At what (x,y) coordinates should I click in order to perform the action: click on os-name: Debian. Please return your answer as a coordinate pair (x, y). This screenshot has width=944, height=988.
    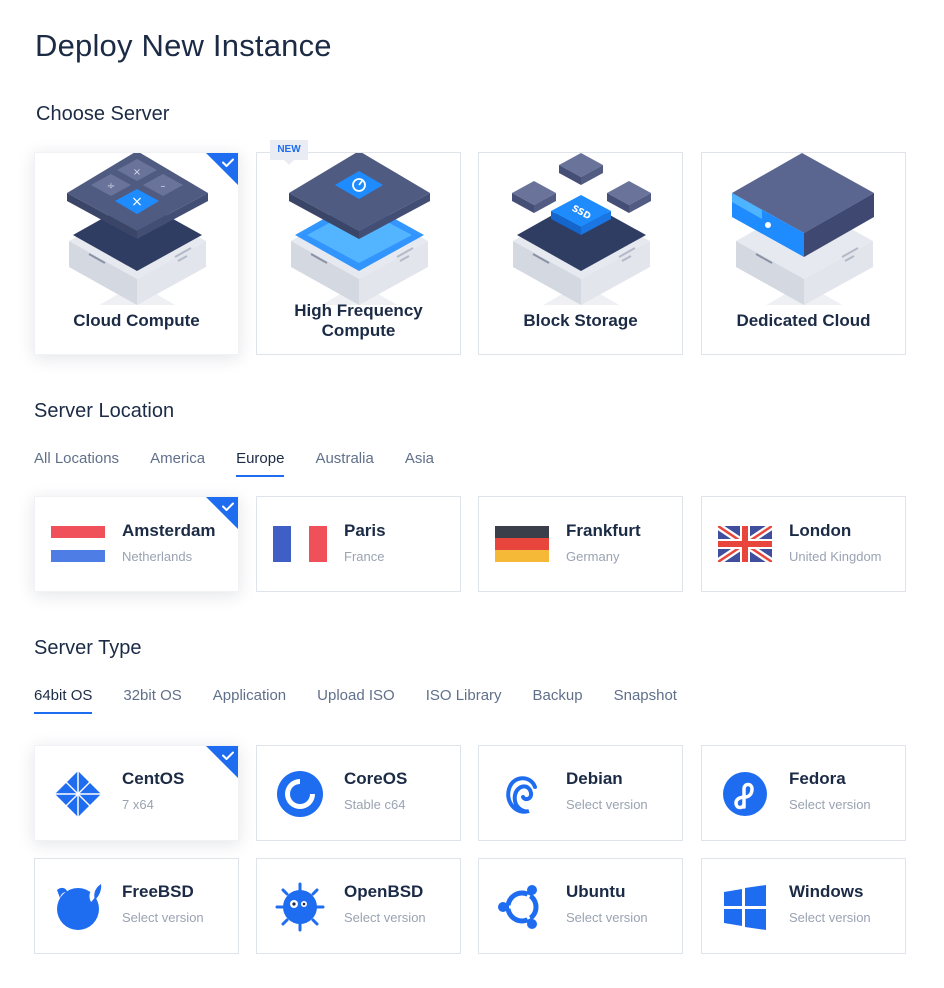
    Looking at the image, I should click on (594, 778).